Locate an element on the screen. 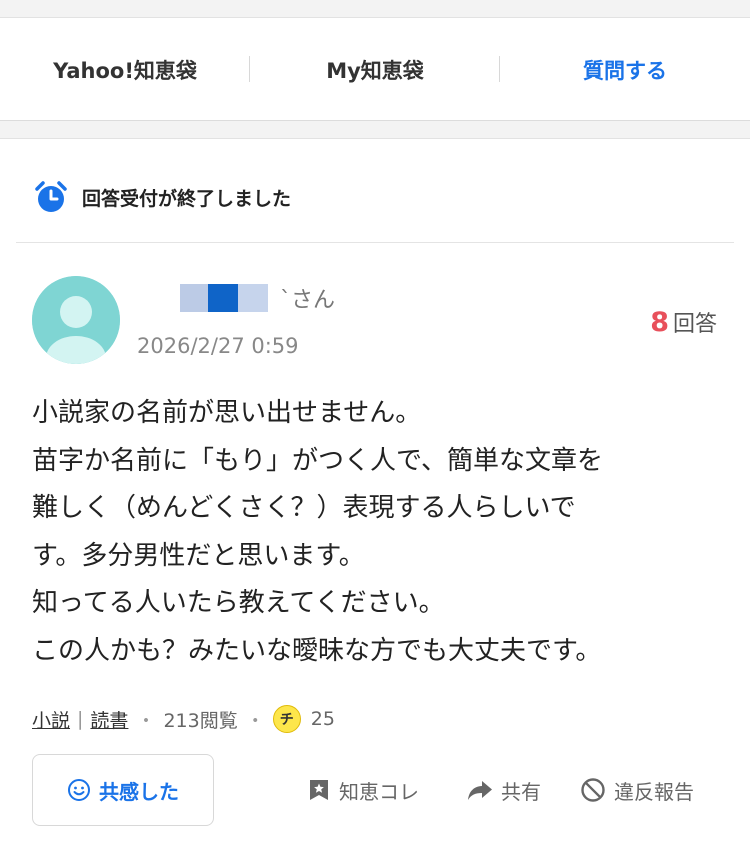  alarm-clock-icon is located at coordinates (51, 196).